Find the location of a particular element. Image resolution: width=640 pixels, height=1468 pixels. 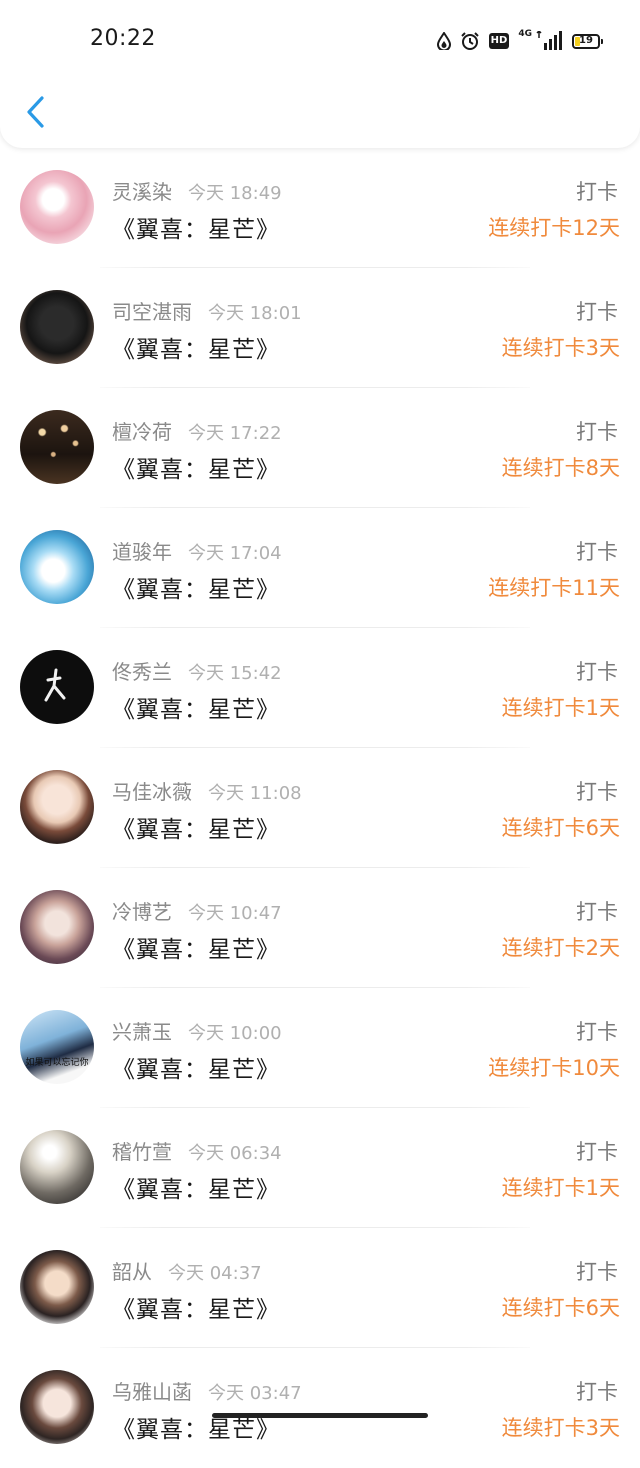

list-item: 韶从 今天 04:37 《翼喜：星芒》 打卡 连续打卡6天 is located at coordinates (320, 1288).